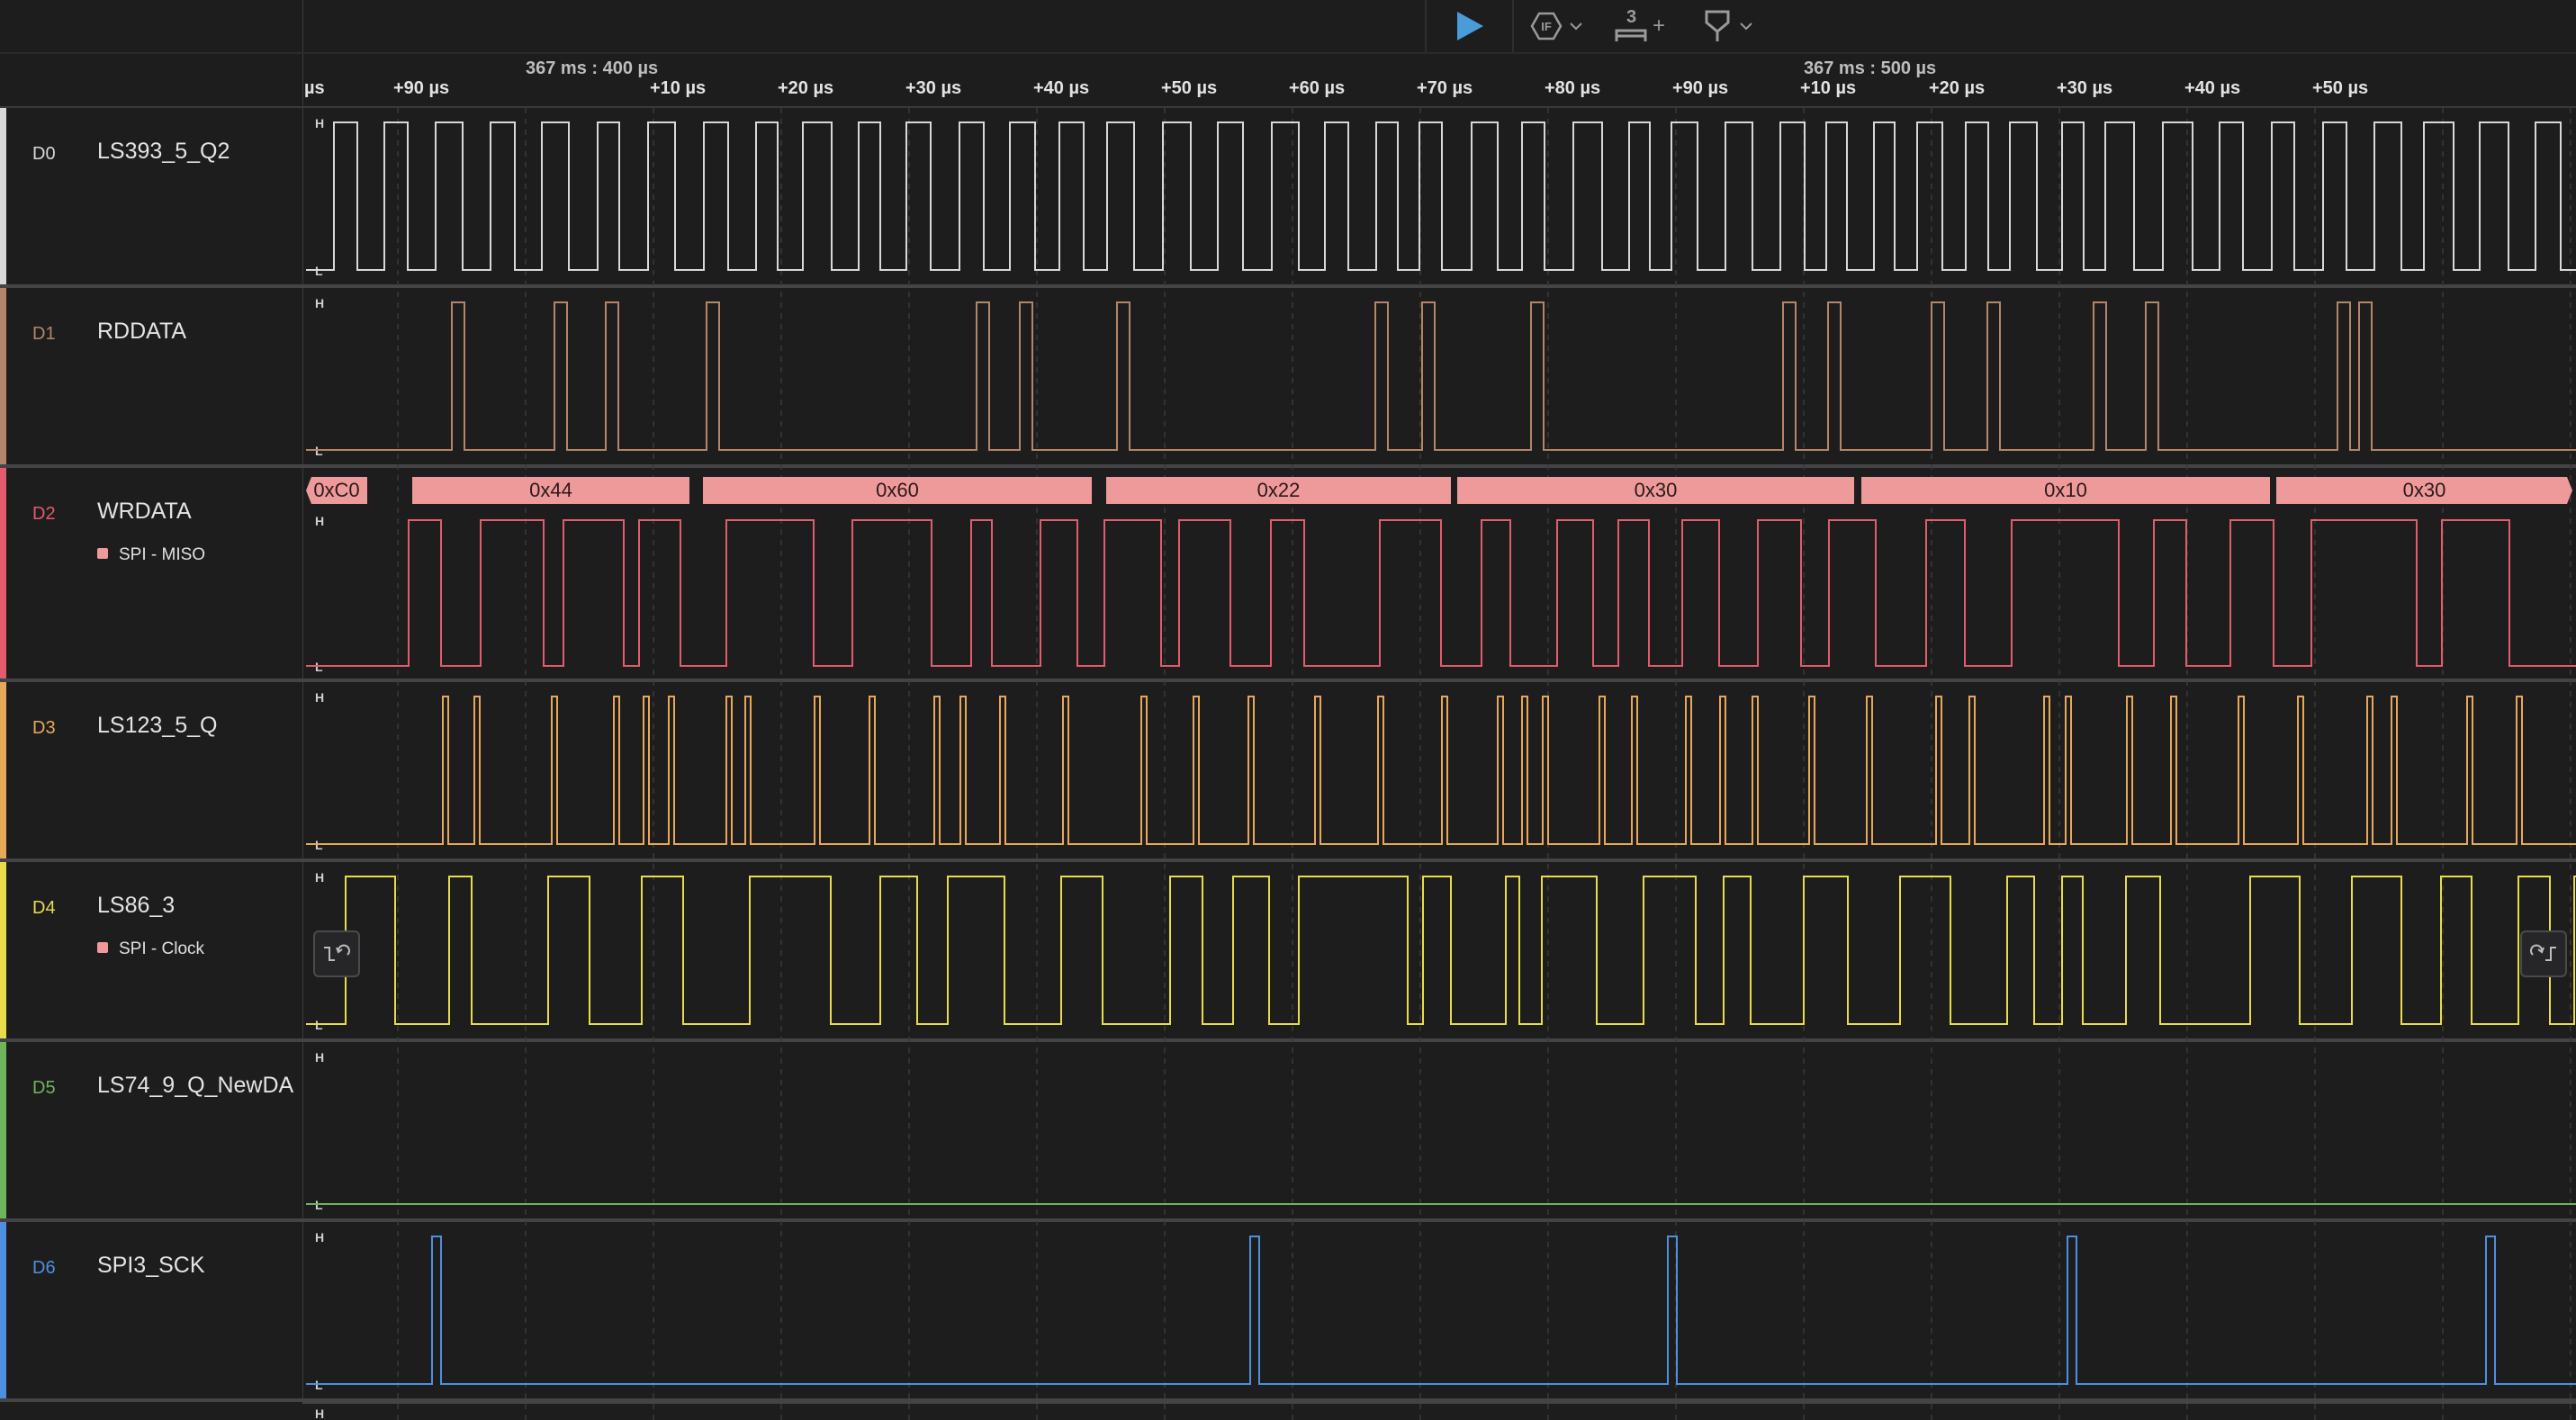 The image size is (2576, 1420). I want to click on spi-byte-label: 0x44, so click(550, 490).